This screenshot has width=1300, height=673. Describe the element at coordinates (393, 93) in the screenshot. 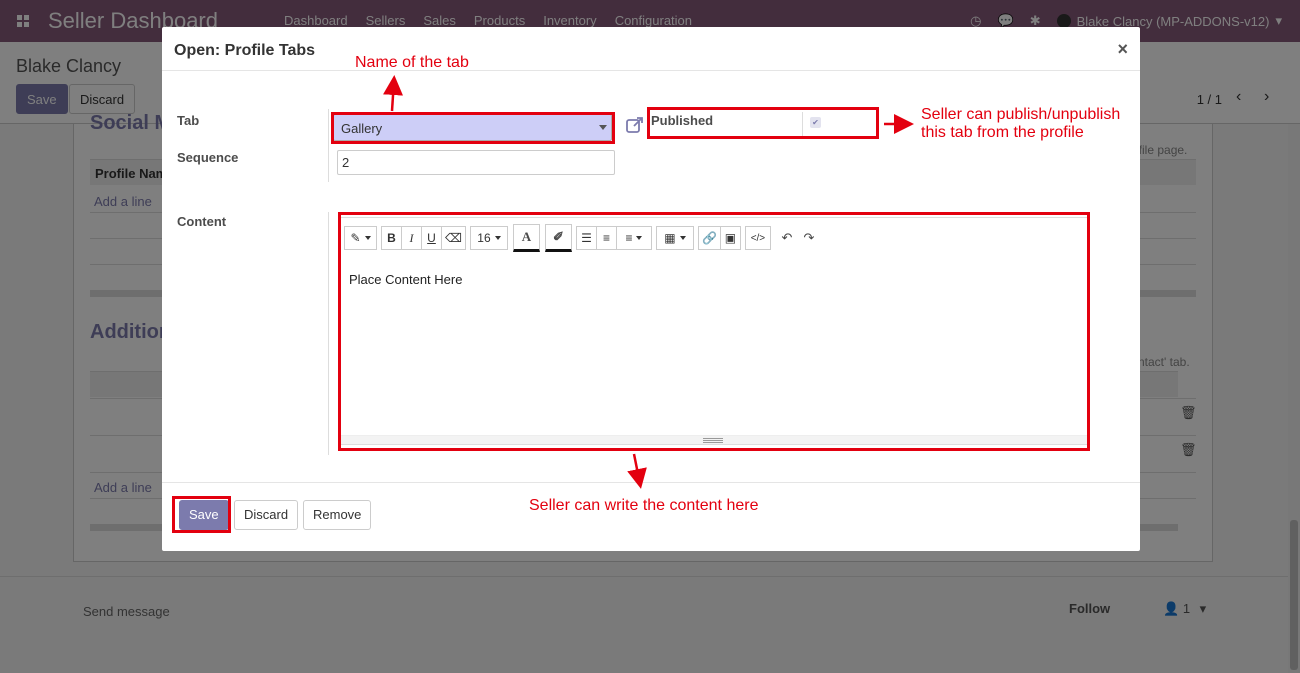

I see `arrow-to-annotation-tab` at that location.